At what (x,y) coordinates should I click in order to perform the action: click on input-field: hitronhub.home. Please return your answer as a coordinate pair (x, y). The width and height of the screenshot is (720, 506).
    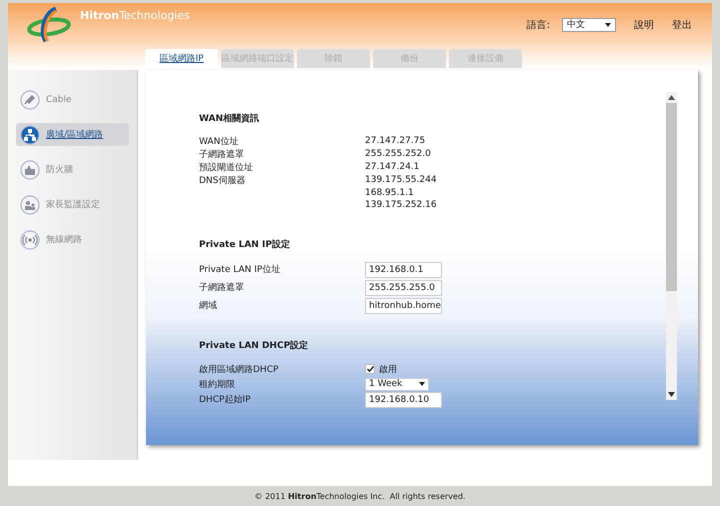
    Looking at the image, I should click on (403, 306).